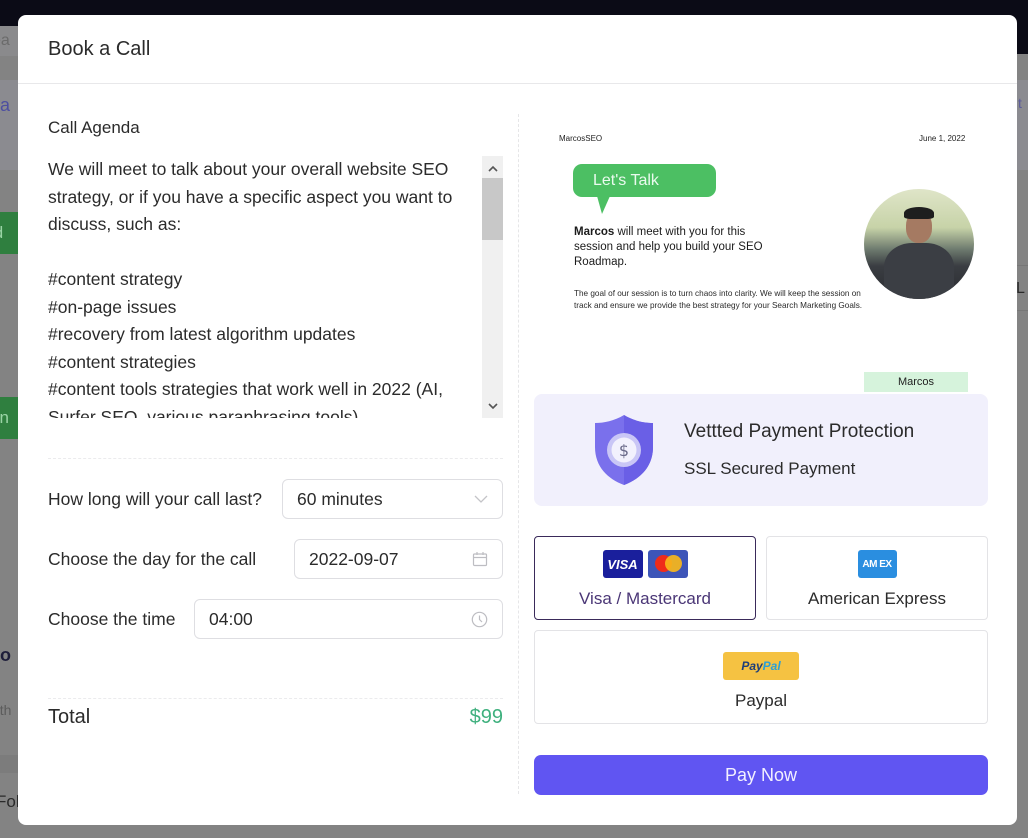 This screenshot has width=1028, height=838. What do you see at coordinates (761, 666) in the screenshot?
I see `paypal-logo-icon: Pay Pal` at bounding box center [761, 666].